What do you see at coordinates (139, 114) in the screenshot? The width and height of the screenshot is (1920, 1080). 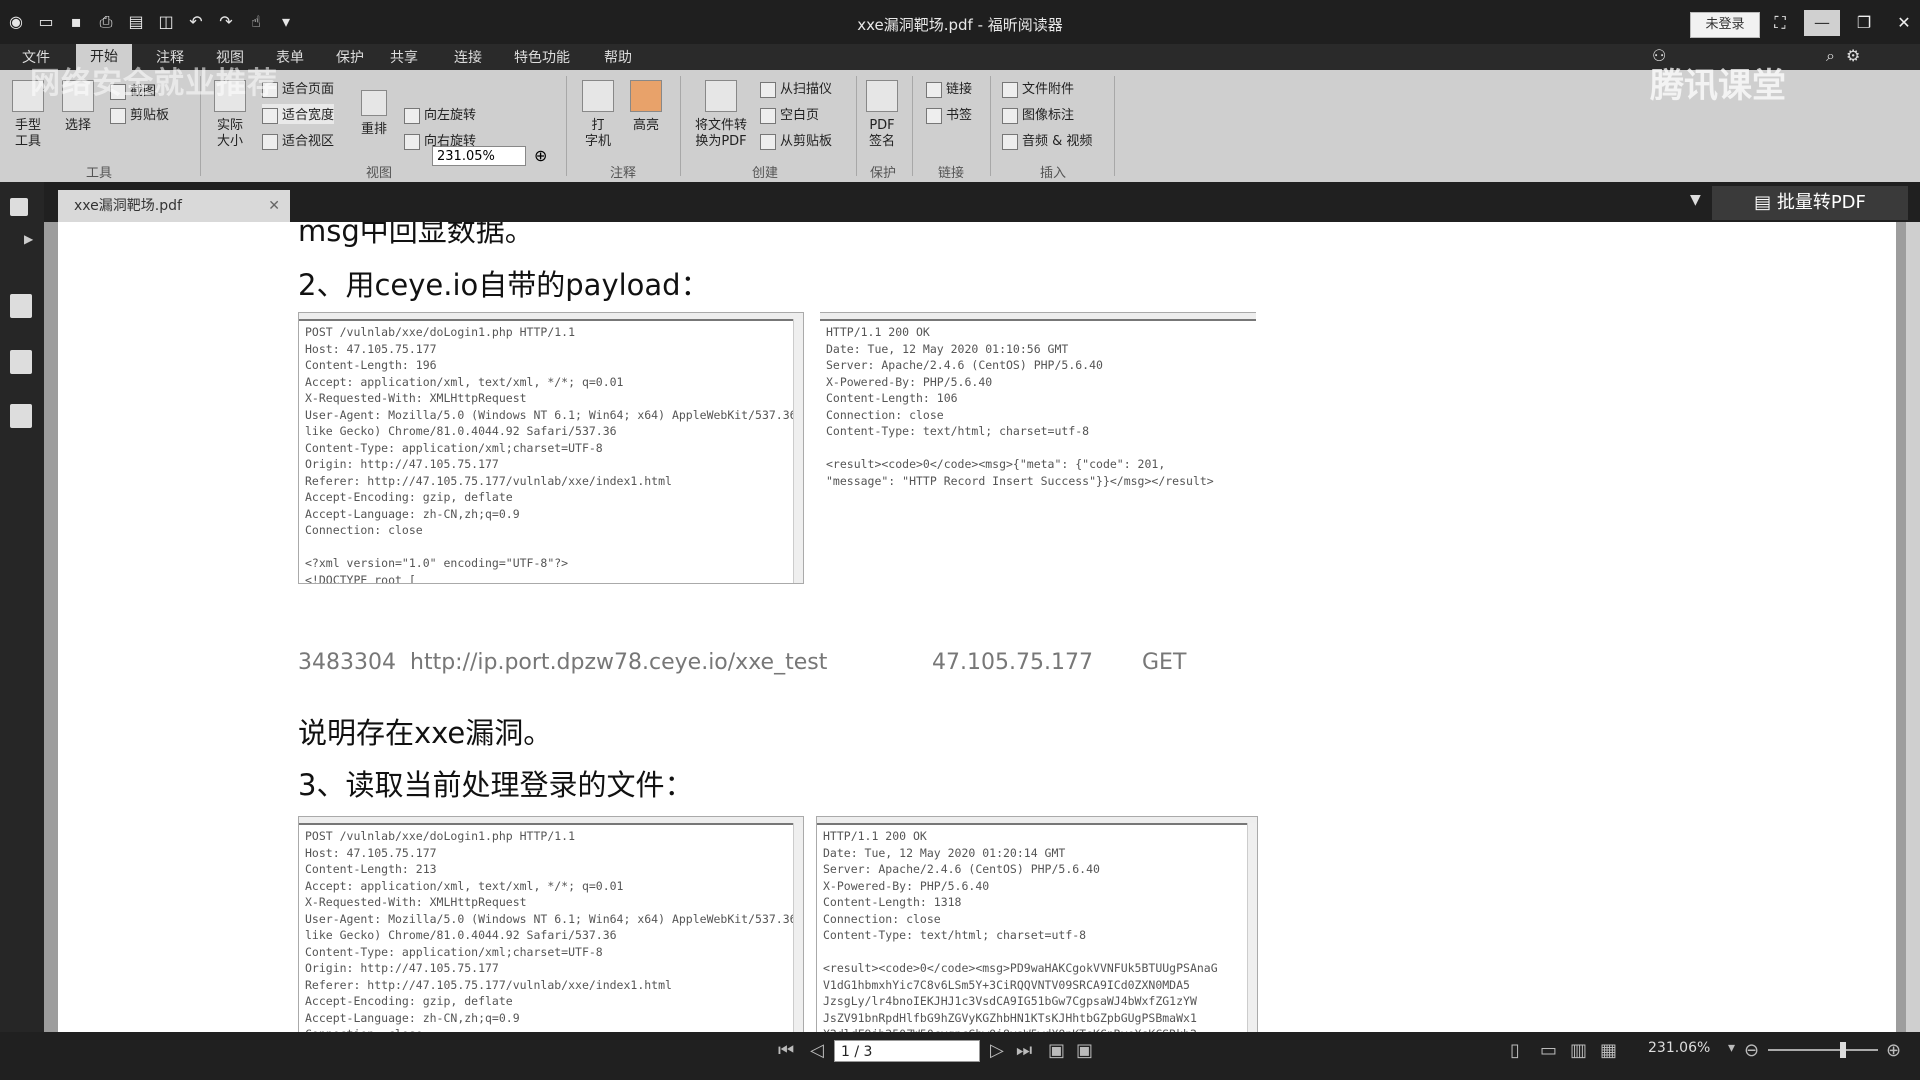 I see `clipboard-button: 剪贴板` at bounding box center [139, 114].